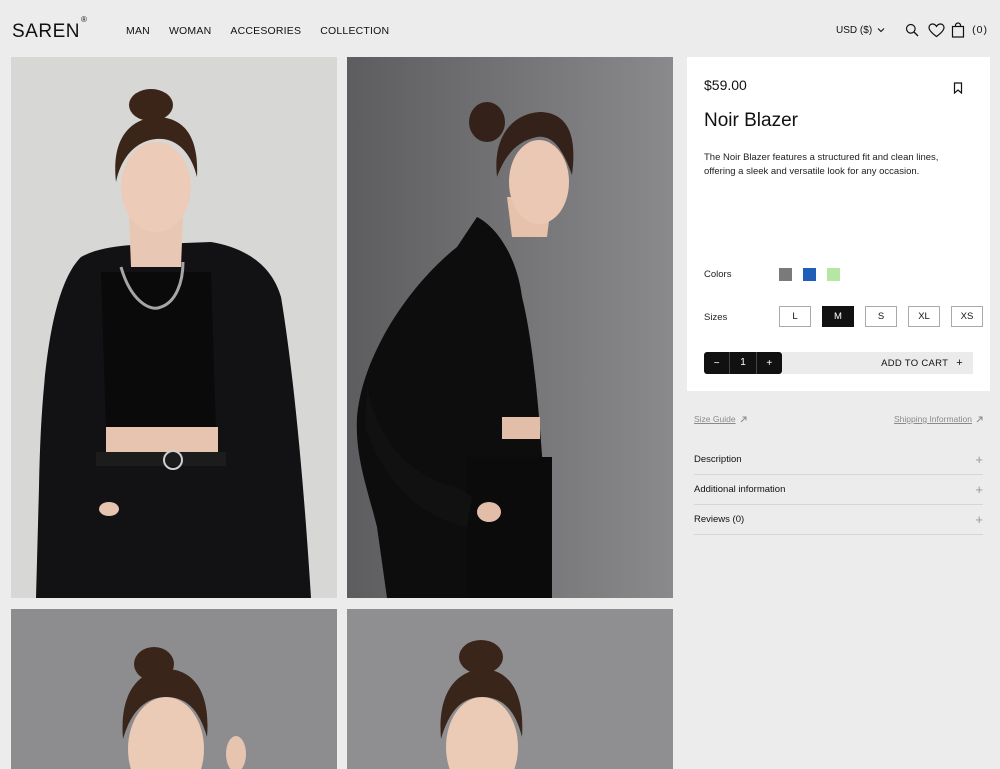 Image resolution: width=1000 pixels, height=769 pixels. I want to click on cart-count: (0), so click(980, 30).